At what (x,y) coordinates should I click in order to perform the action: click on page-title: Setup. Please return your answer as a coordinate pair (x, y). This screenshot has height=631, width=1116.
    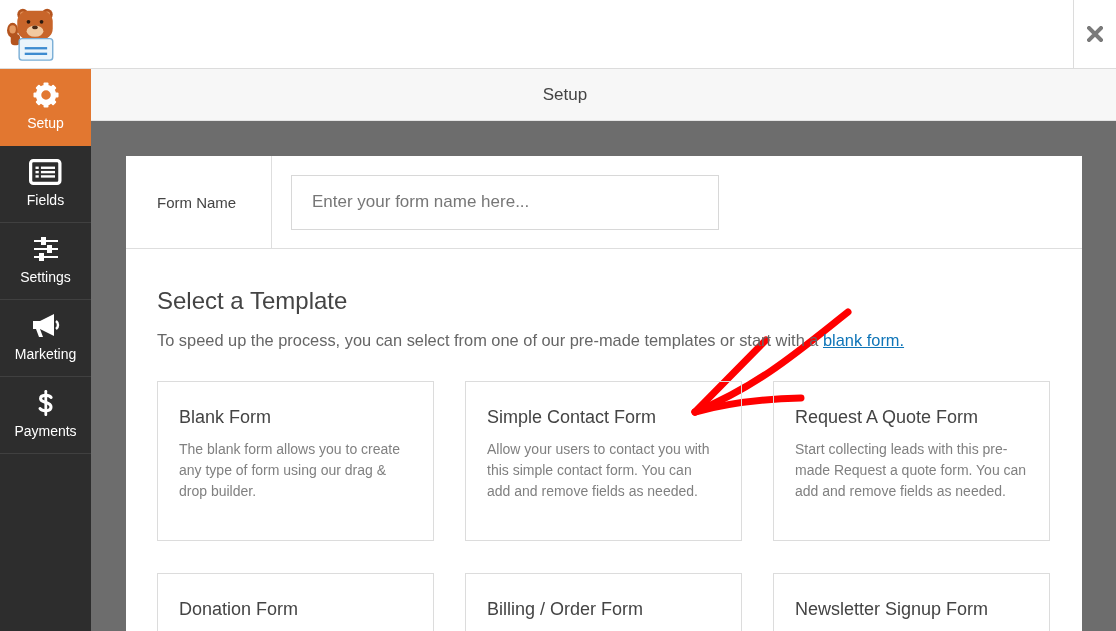
    Looking at the image, I should click on (565, 94).